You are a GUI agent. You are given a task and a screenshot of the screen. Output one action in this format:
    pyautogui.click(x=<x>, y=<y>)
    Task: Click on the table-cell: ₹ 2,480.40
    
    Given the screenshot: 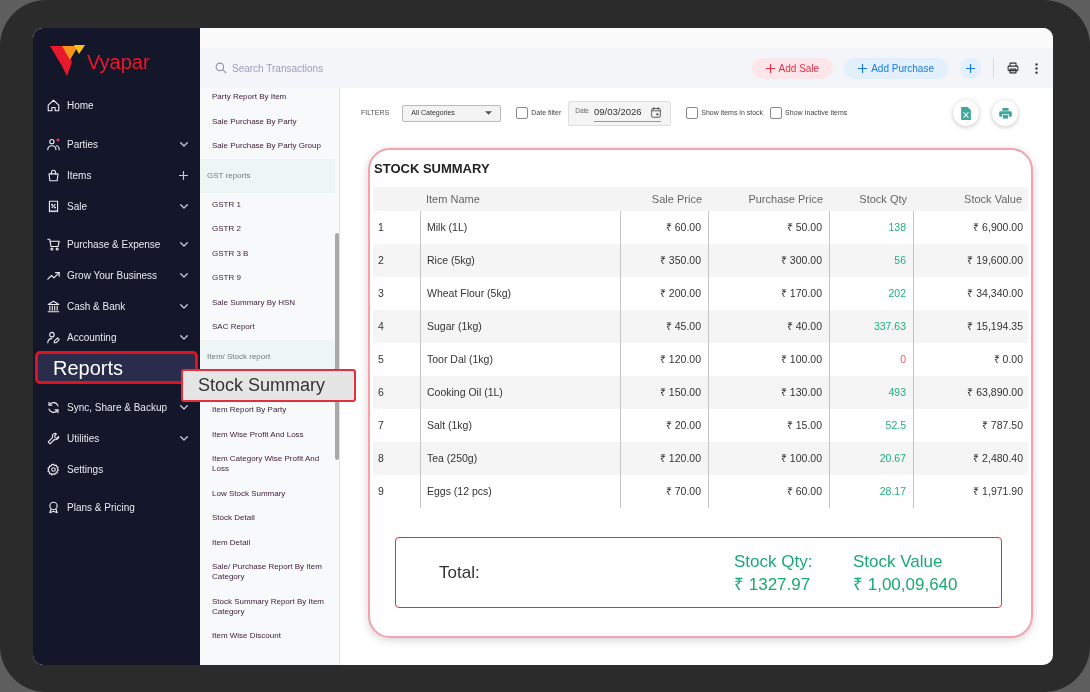 What is the action you would take?
    pyautogui.click(x=970, y=458)
    